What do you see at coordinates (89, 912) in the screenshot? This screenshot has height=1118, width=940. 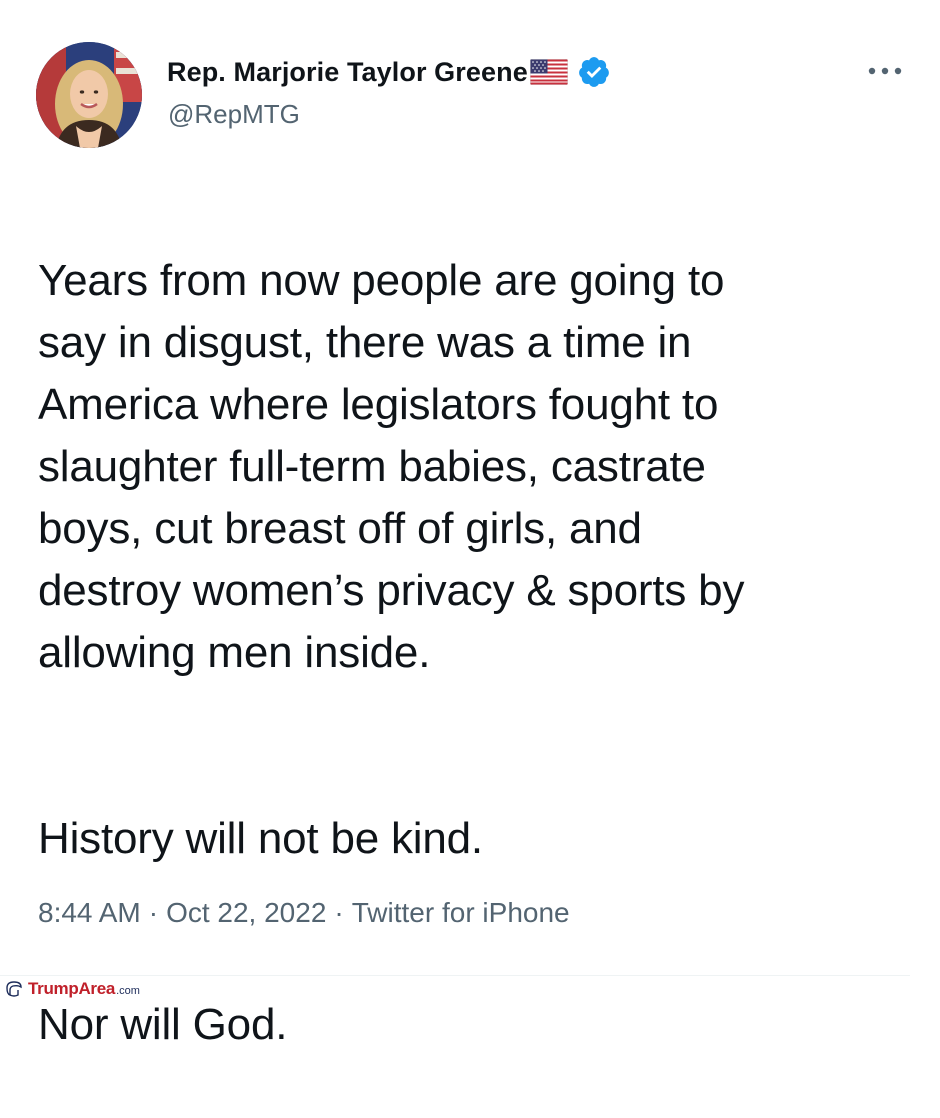 I see `tweet-time: 8:44 AM` at bounding box center [89, 912].